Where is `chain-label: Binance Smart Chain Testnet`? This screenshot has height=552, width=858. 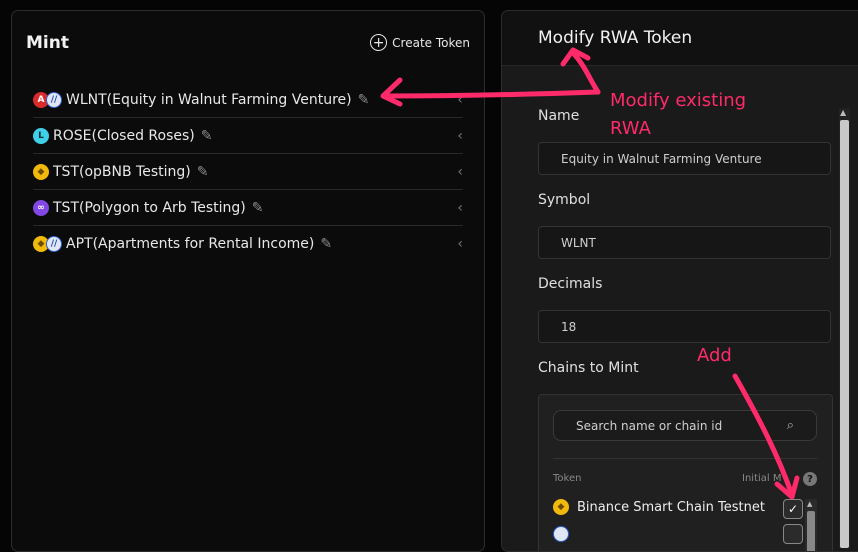
chain-label: Binance Smart Chain Testnet is located at coordinates (671, 507).